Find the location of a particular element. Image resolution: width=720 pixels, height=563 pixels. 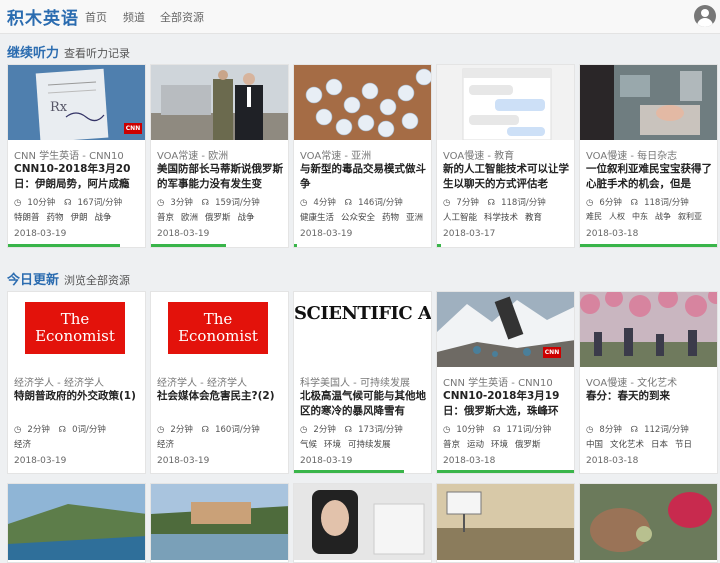

tag: 人权 is located at coordinates (617, 216).